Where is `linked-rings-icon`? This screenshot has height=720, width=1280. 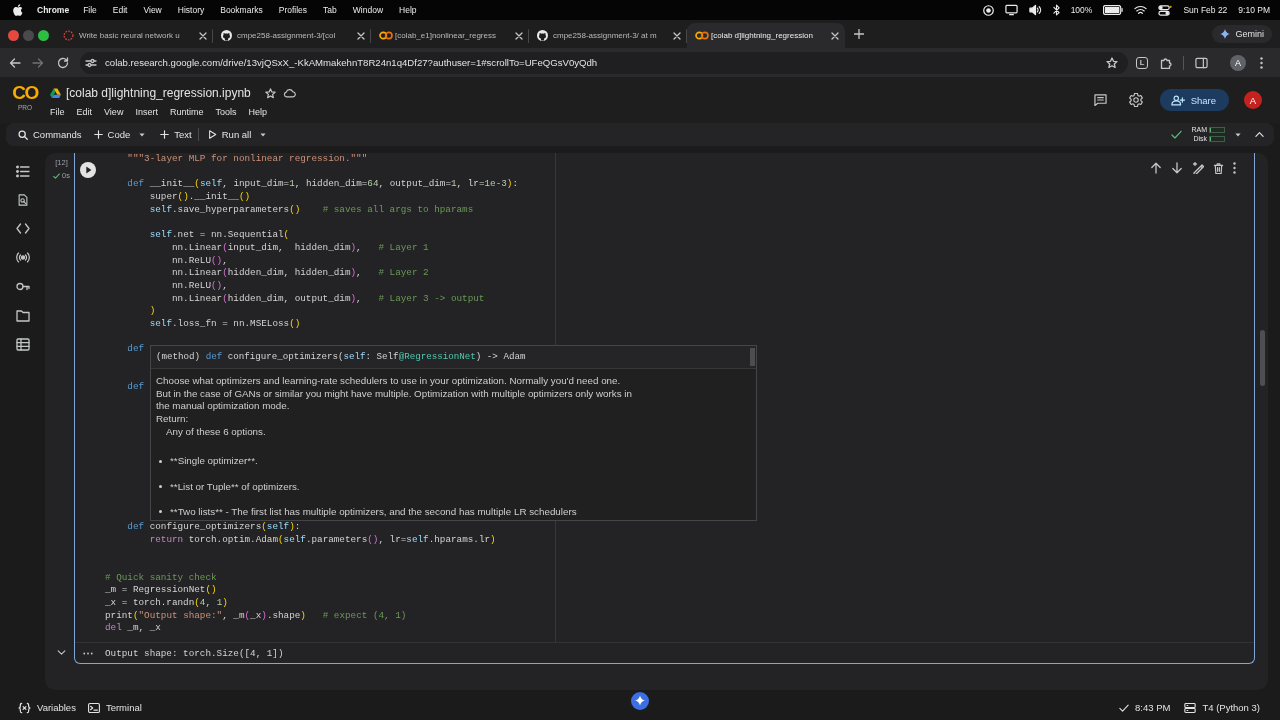
linked-rings-icon is located at coordinates (702, 35).